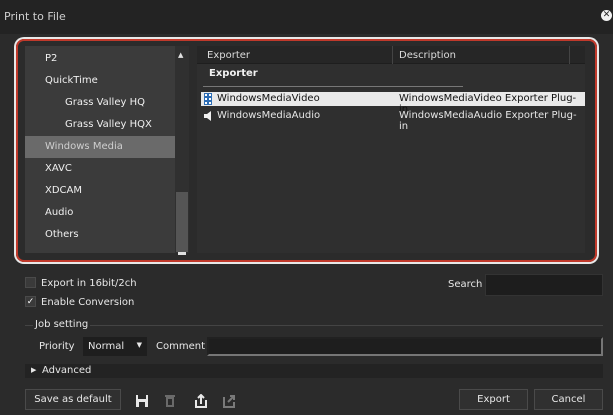 The width and height of the screenshot is (613, 415). Describe the element at coordinates (170, 401) in the screenshot. I see `delete-icon` at that location.